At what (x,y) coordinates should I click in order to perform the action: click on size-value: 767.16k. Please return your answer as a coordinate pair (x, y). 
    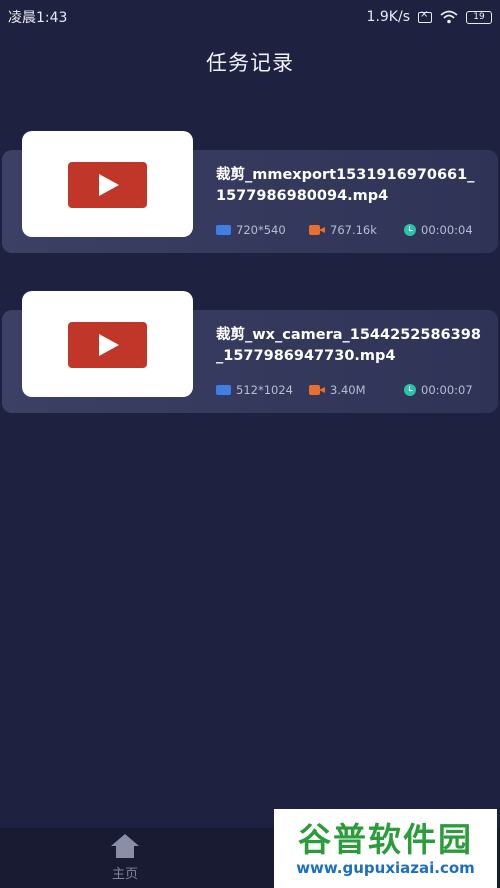
    Looking at the image, I should click on (353, 230).